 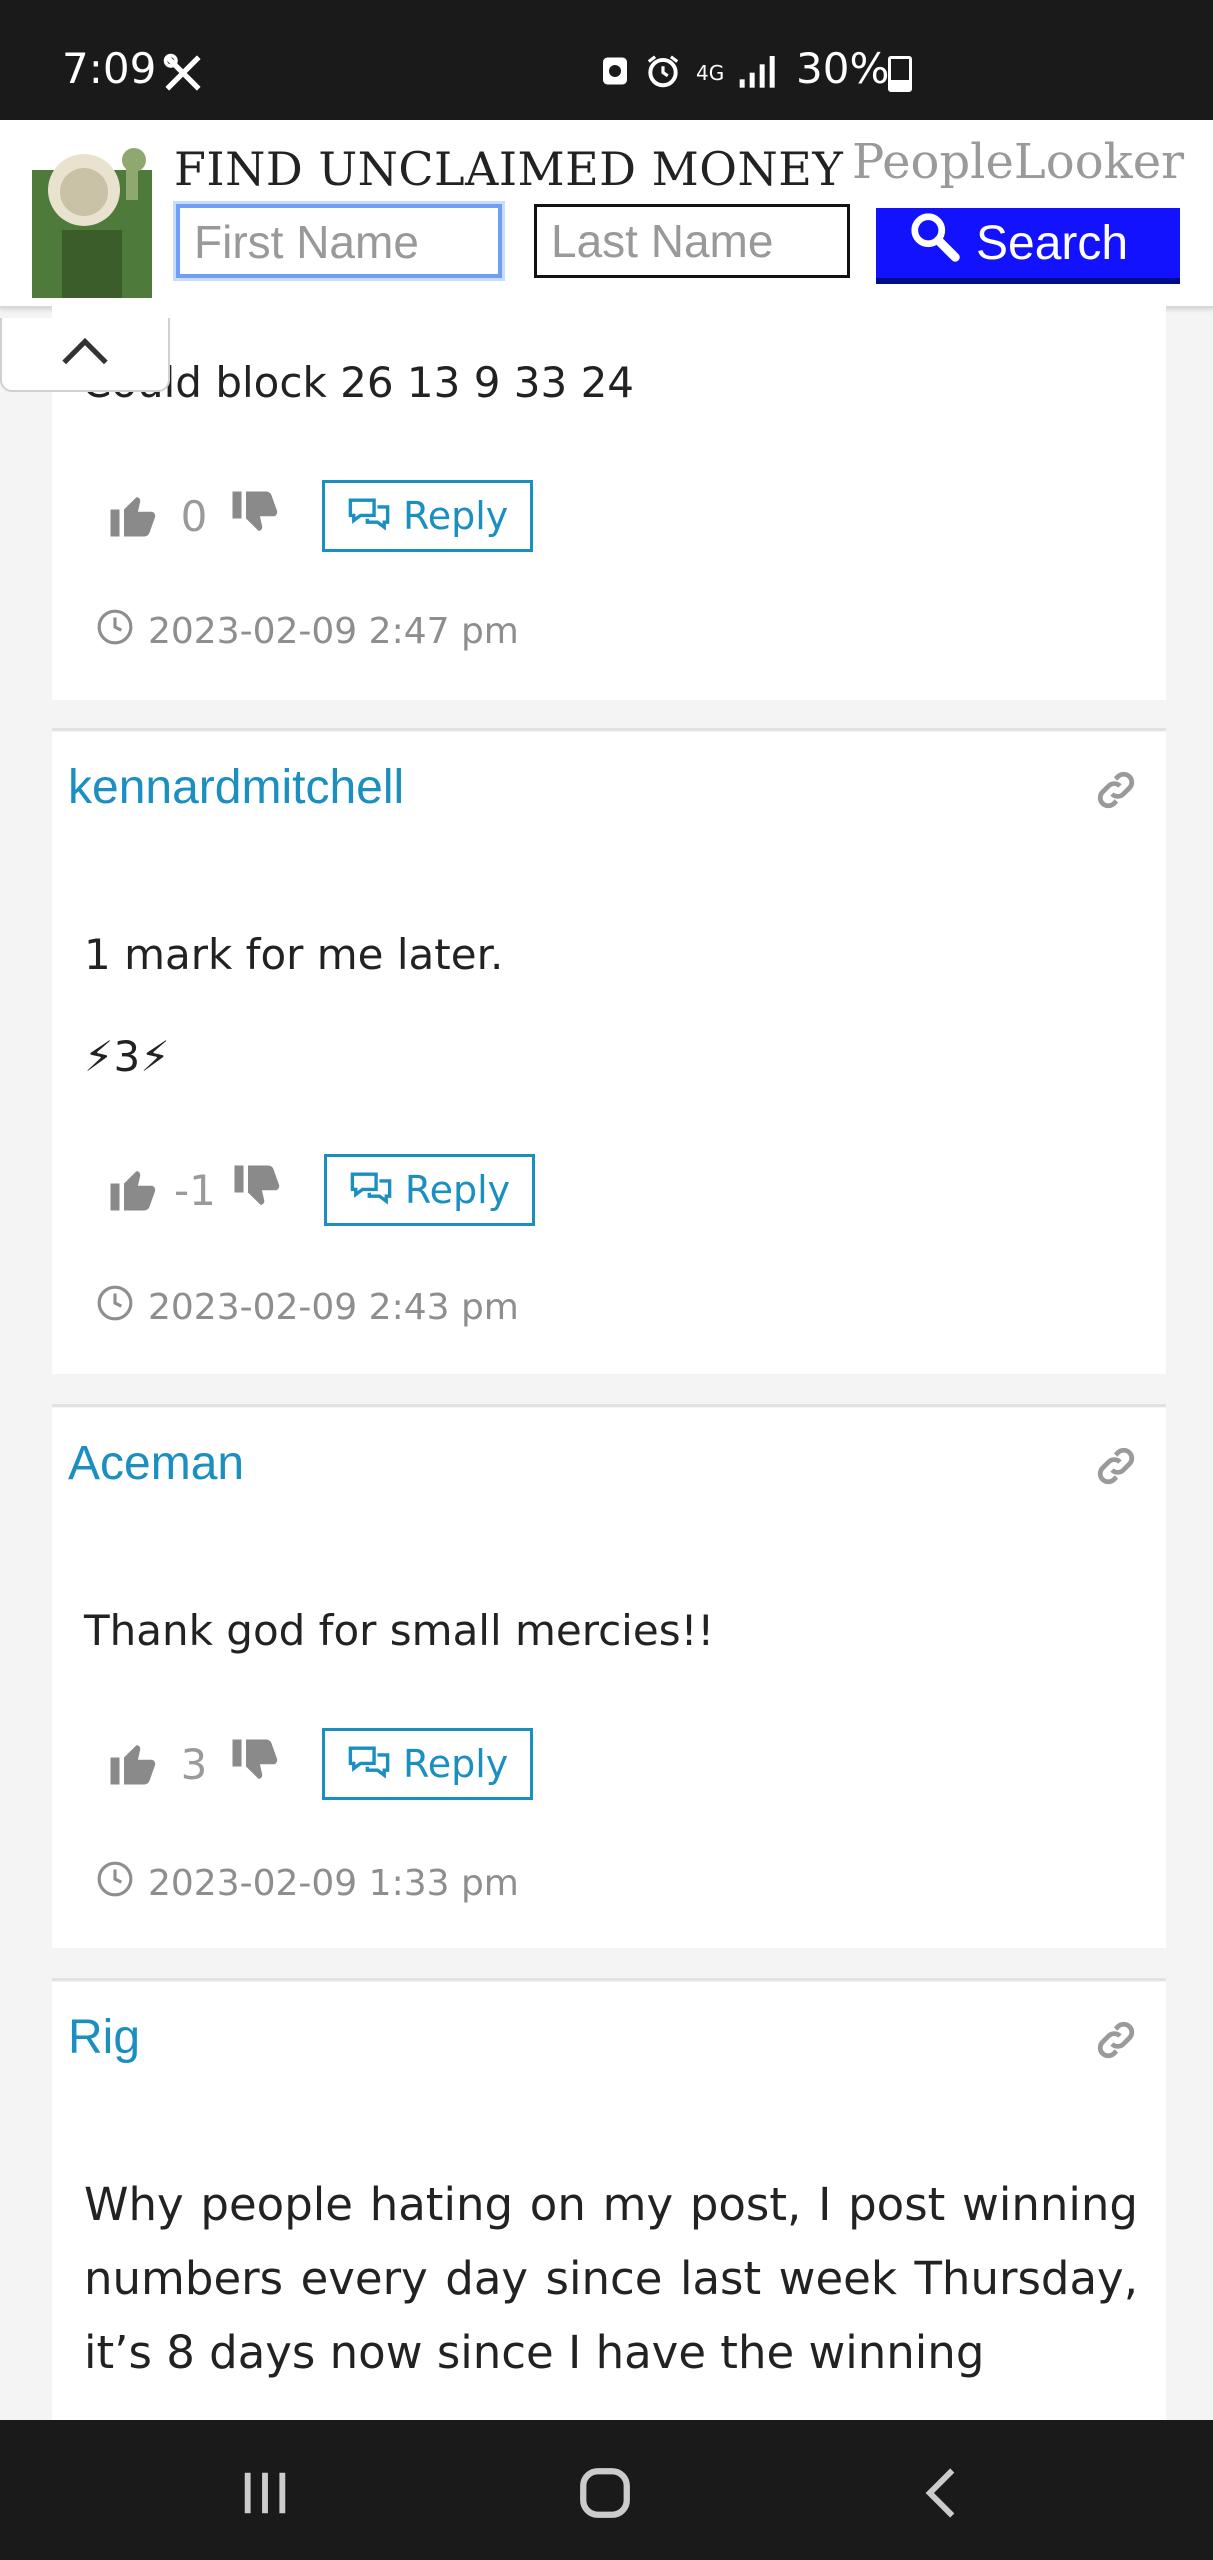 I want to click on last-name-input: Last Name, so click(x=692, y=241).